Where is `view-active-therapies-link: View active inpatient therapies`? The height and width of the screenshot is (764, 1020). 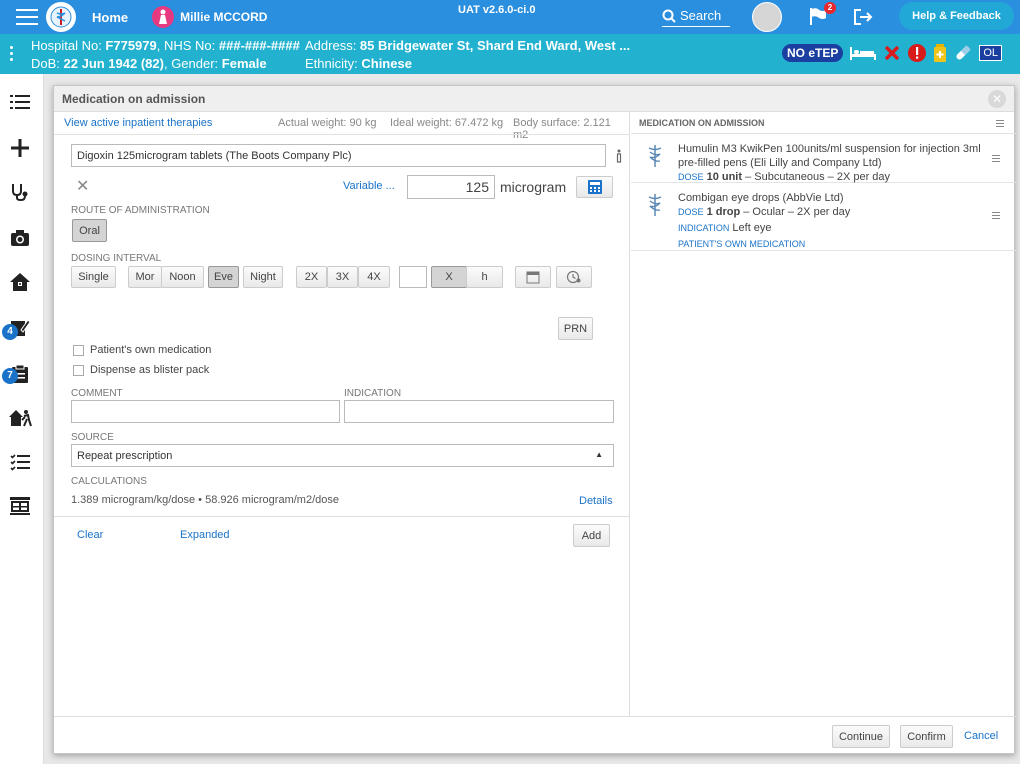 view-active-therapies-link: View active inpatient therapies is located at coordinates (138, 123).